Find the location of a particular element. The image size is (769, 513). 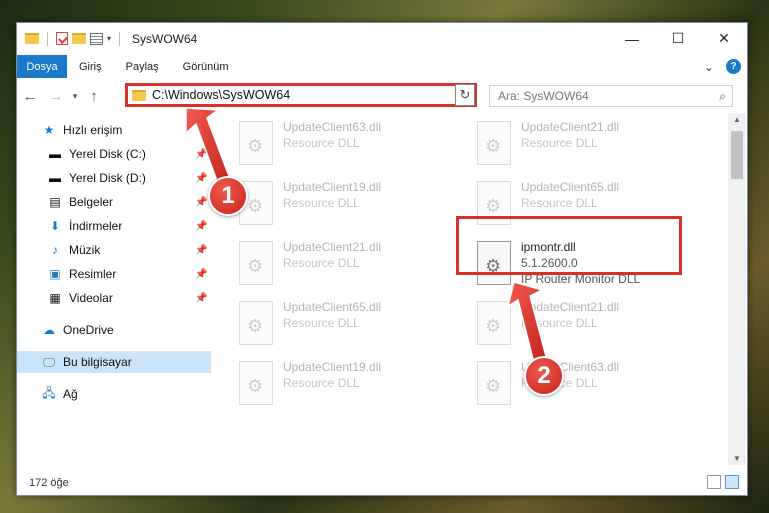

back-arrow-icon: ← is located at coordinates (30, 96).